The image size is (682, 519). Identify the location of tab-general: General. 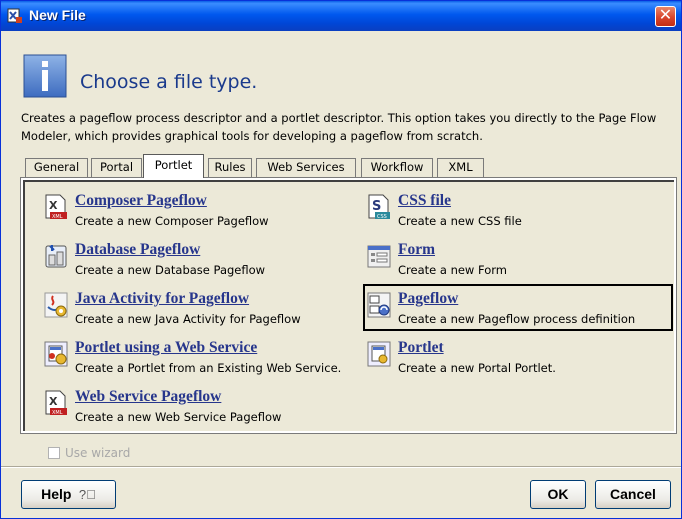
(56, 167).